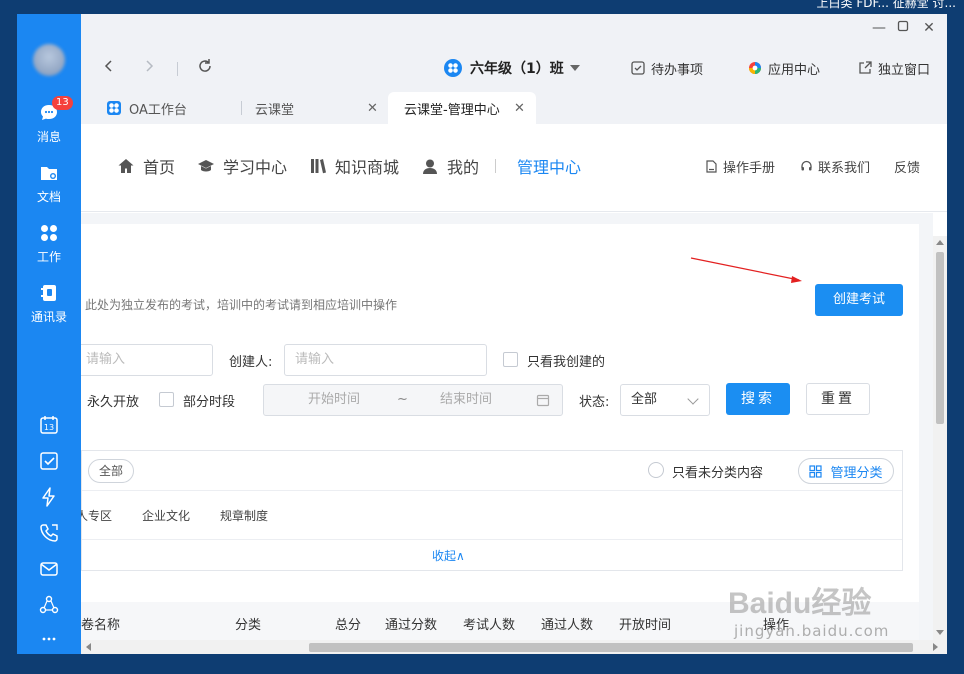 This screenshot has width=964, height=674. I want to click on unread-badge: 13, so click(62, 103).